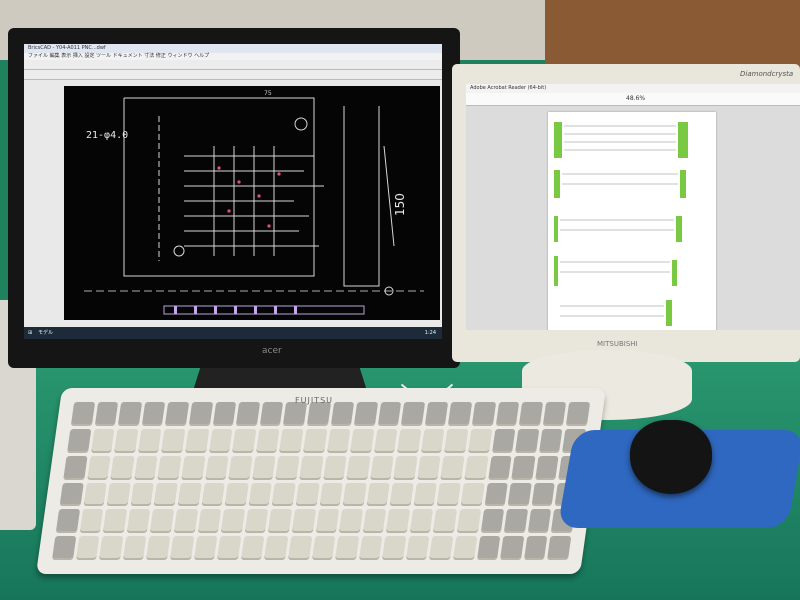 The width and height of the screenshot is (800, 600). What do you see at coordinates (38, 56) in the screenshot?
I see `menu-item: ファイル` at bounding box center [38, 56].